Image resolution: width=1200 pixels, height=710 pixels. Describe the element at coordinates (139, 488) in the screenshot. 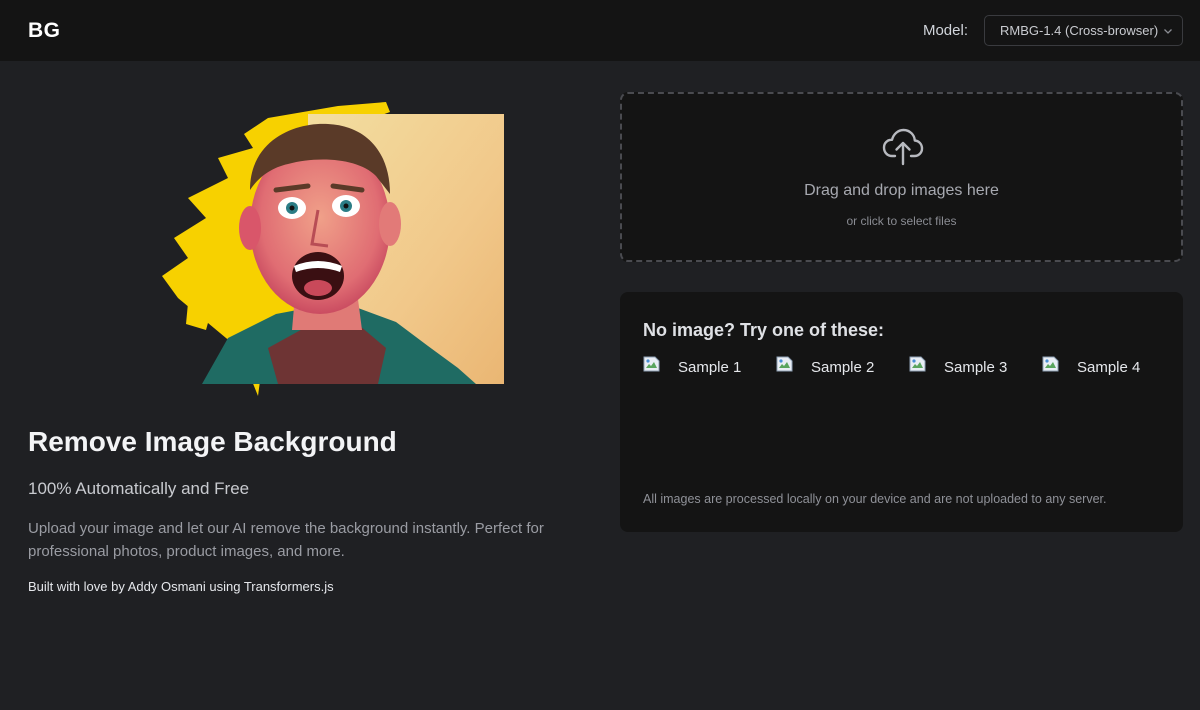

I see `page-subtitle: 100% Automatically and Free` at that location.